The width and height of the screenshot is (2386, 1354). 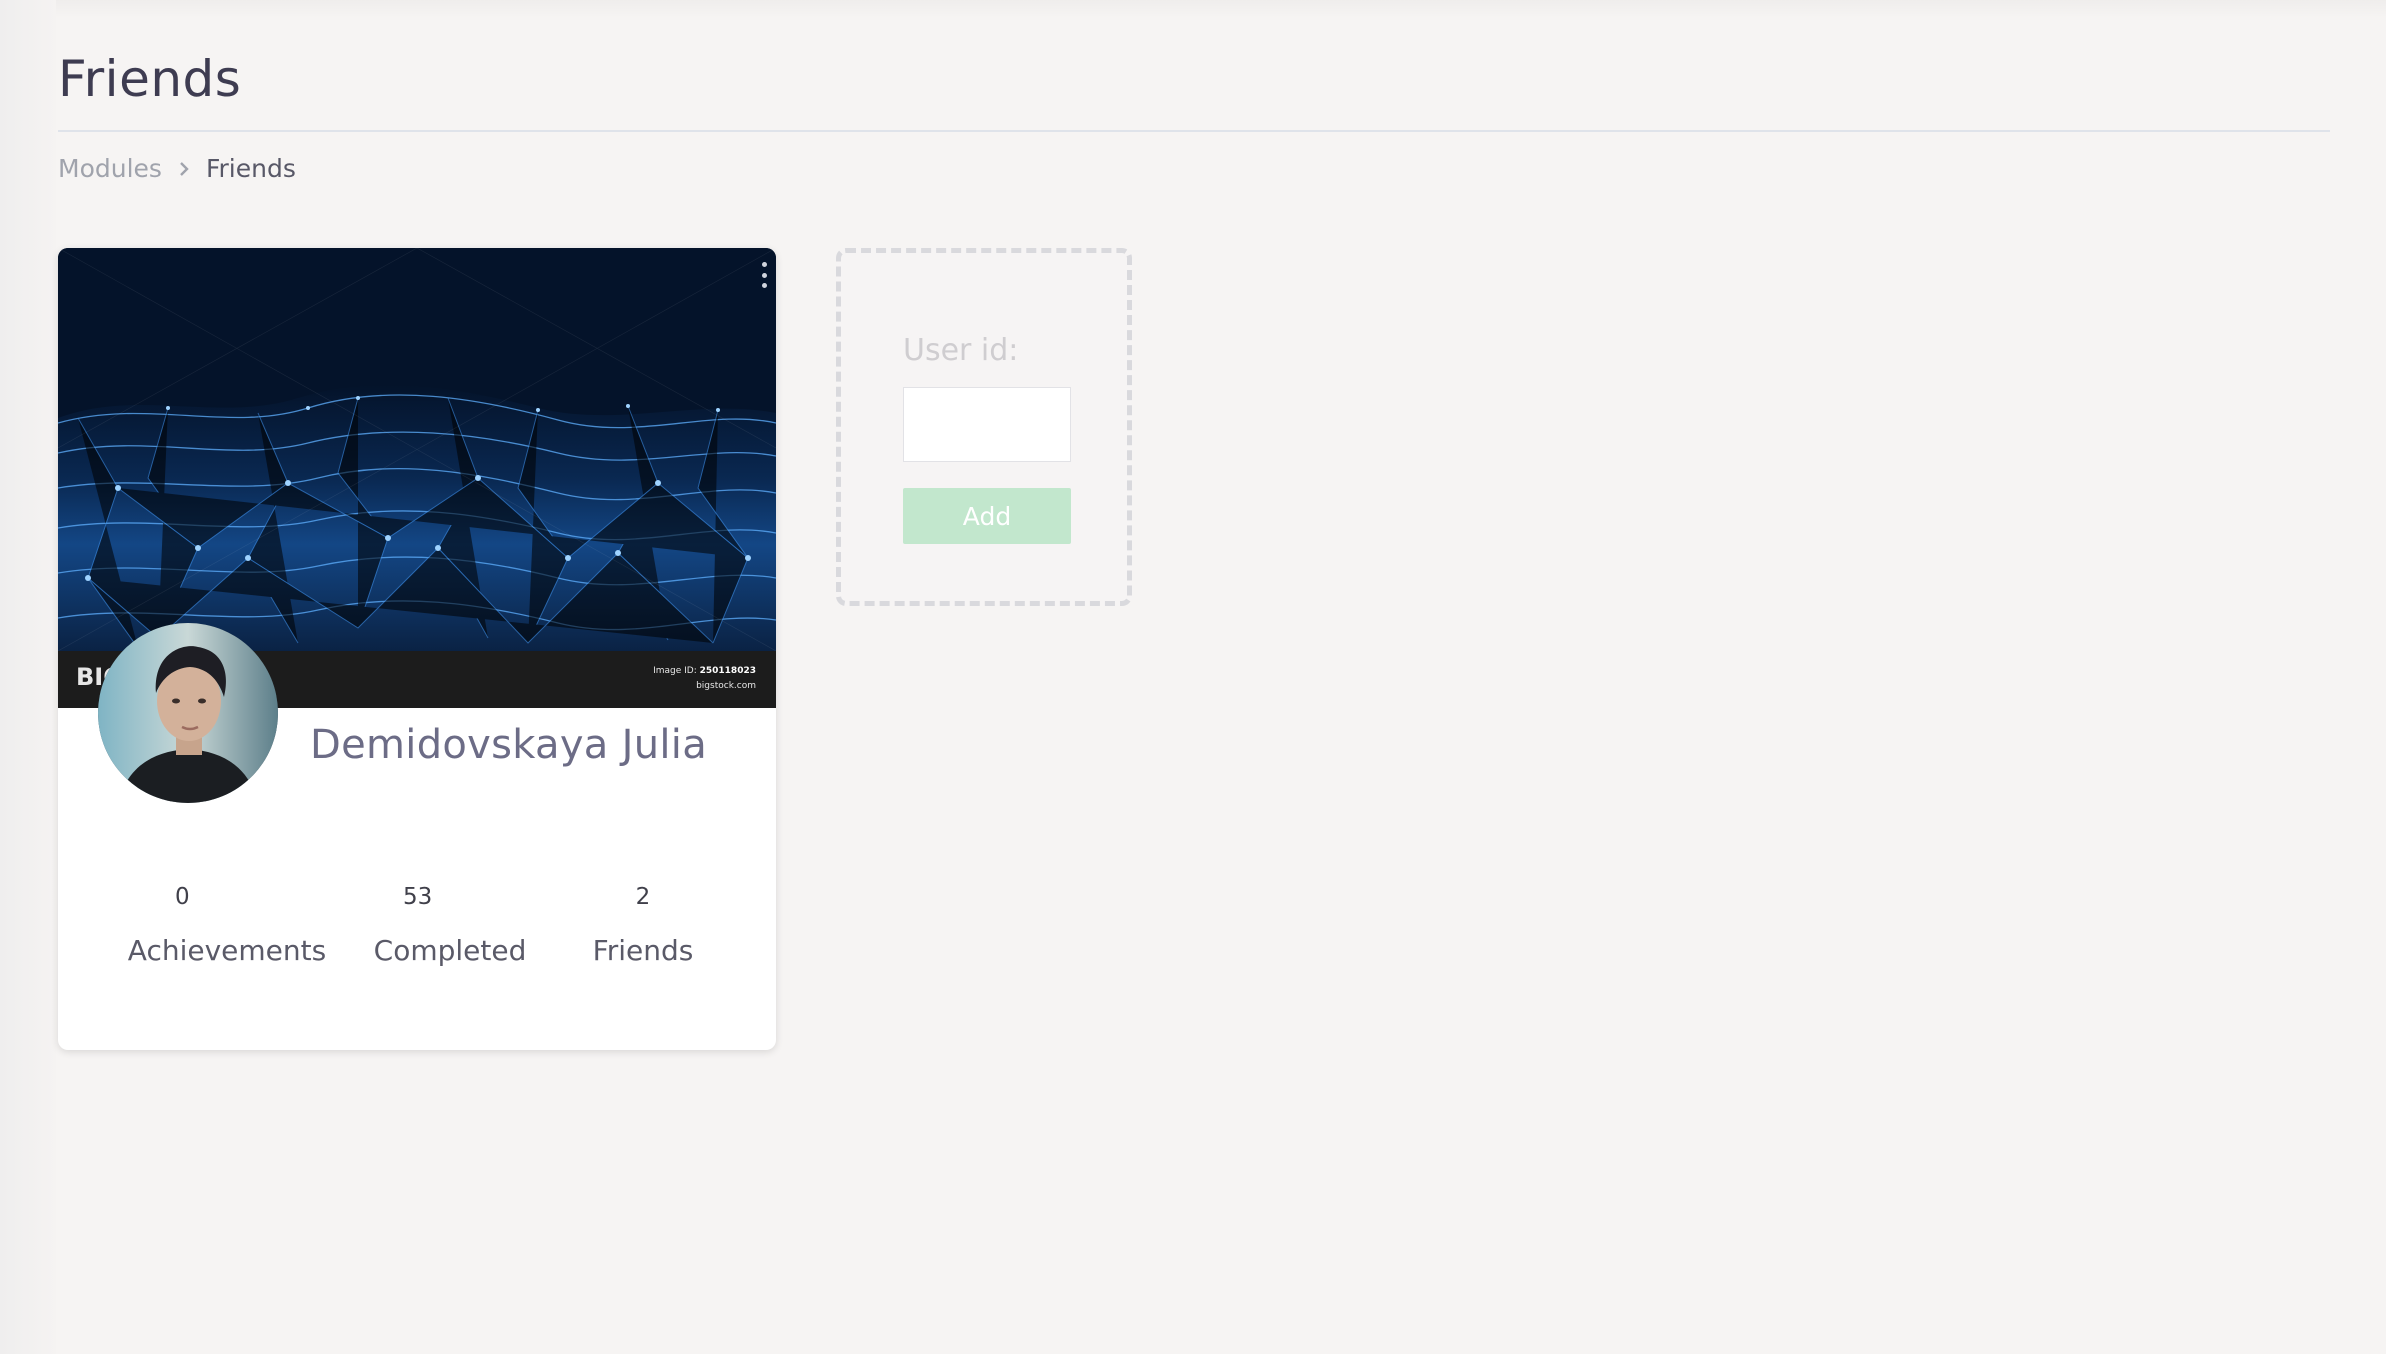 What do you see at coordinates (961, 350) in the screenshot?
I see `user-id-label: User id:` at bounding box center [961, 350].